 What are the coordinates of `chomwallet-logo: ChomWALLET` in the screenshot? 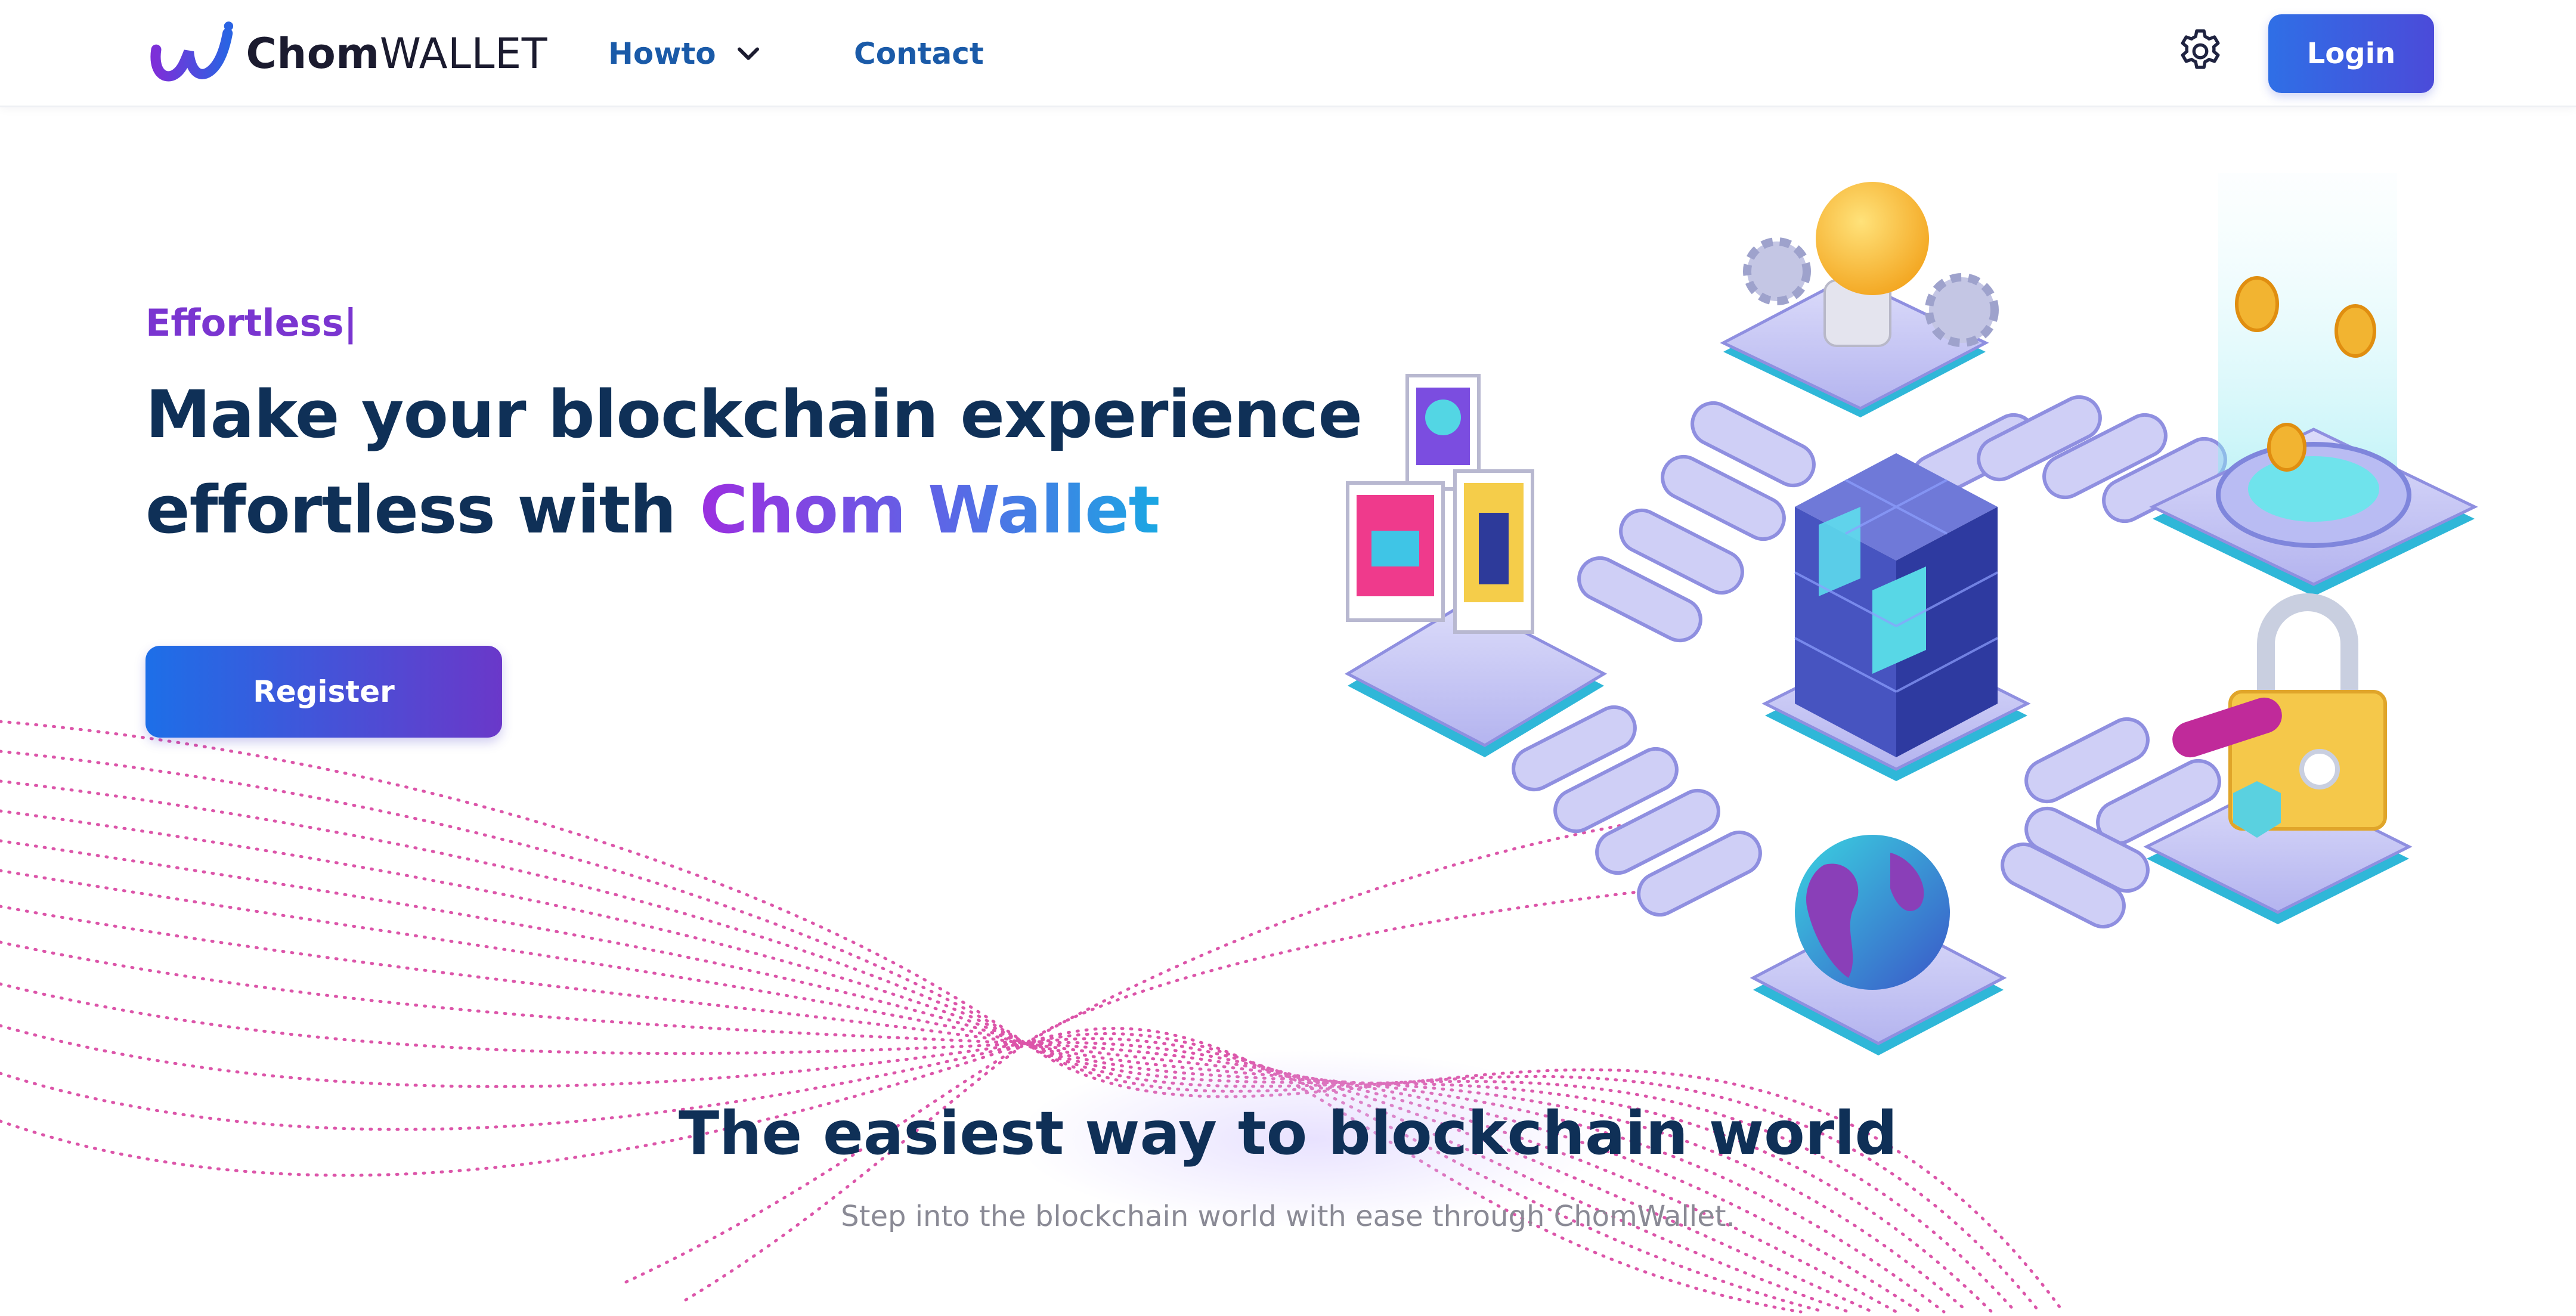 It's located at (345, 53).